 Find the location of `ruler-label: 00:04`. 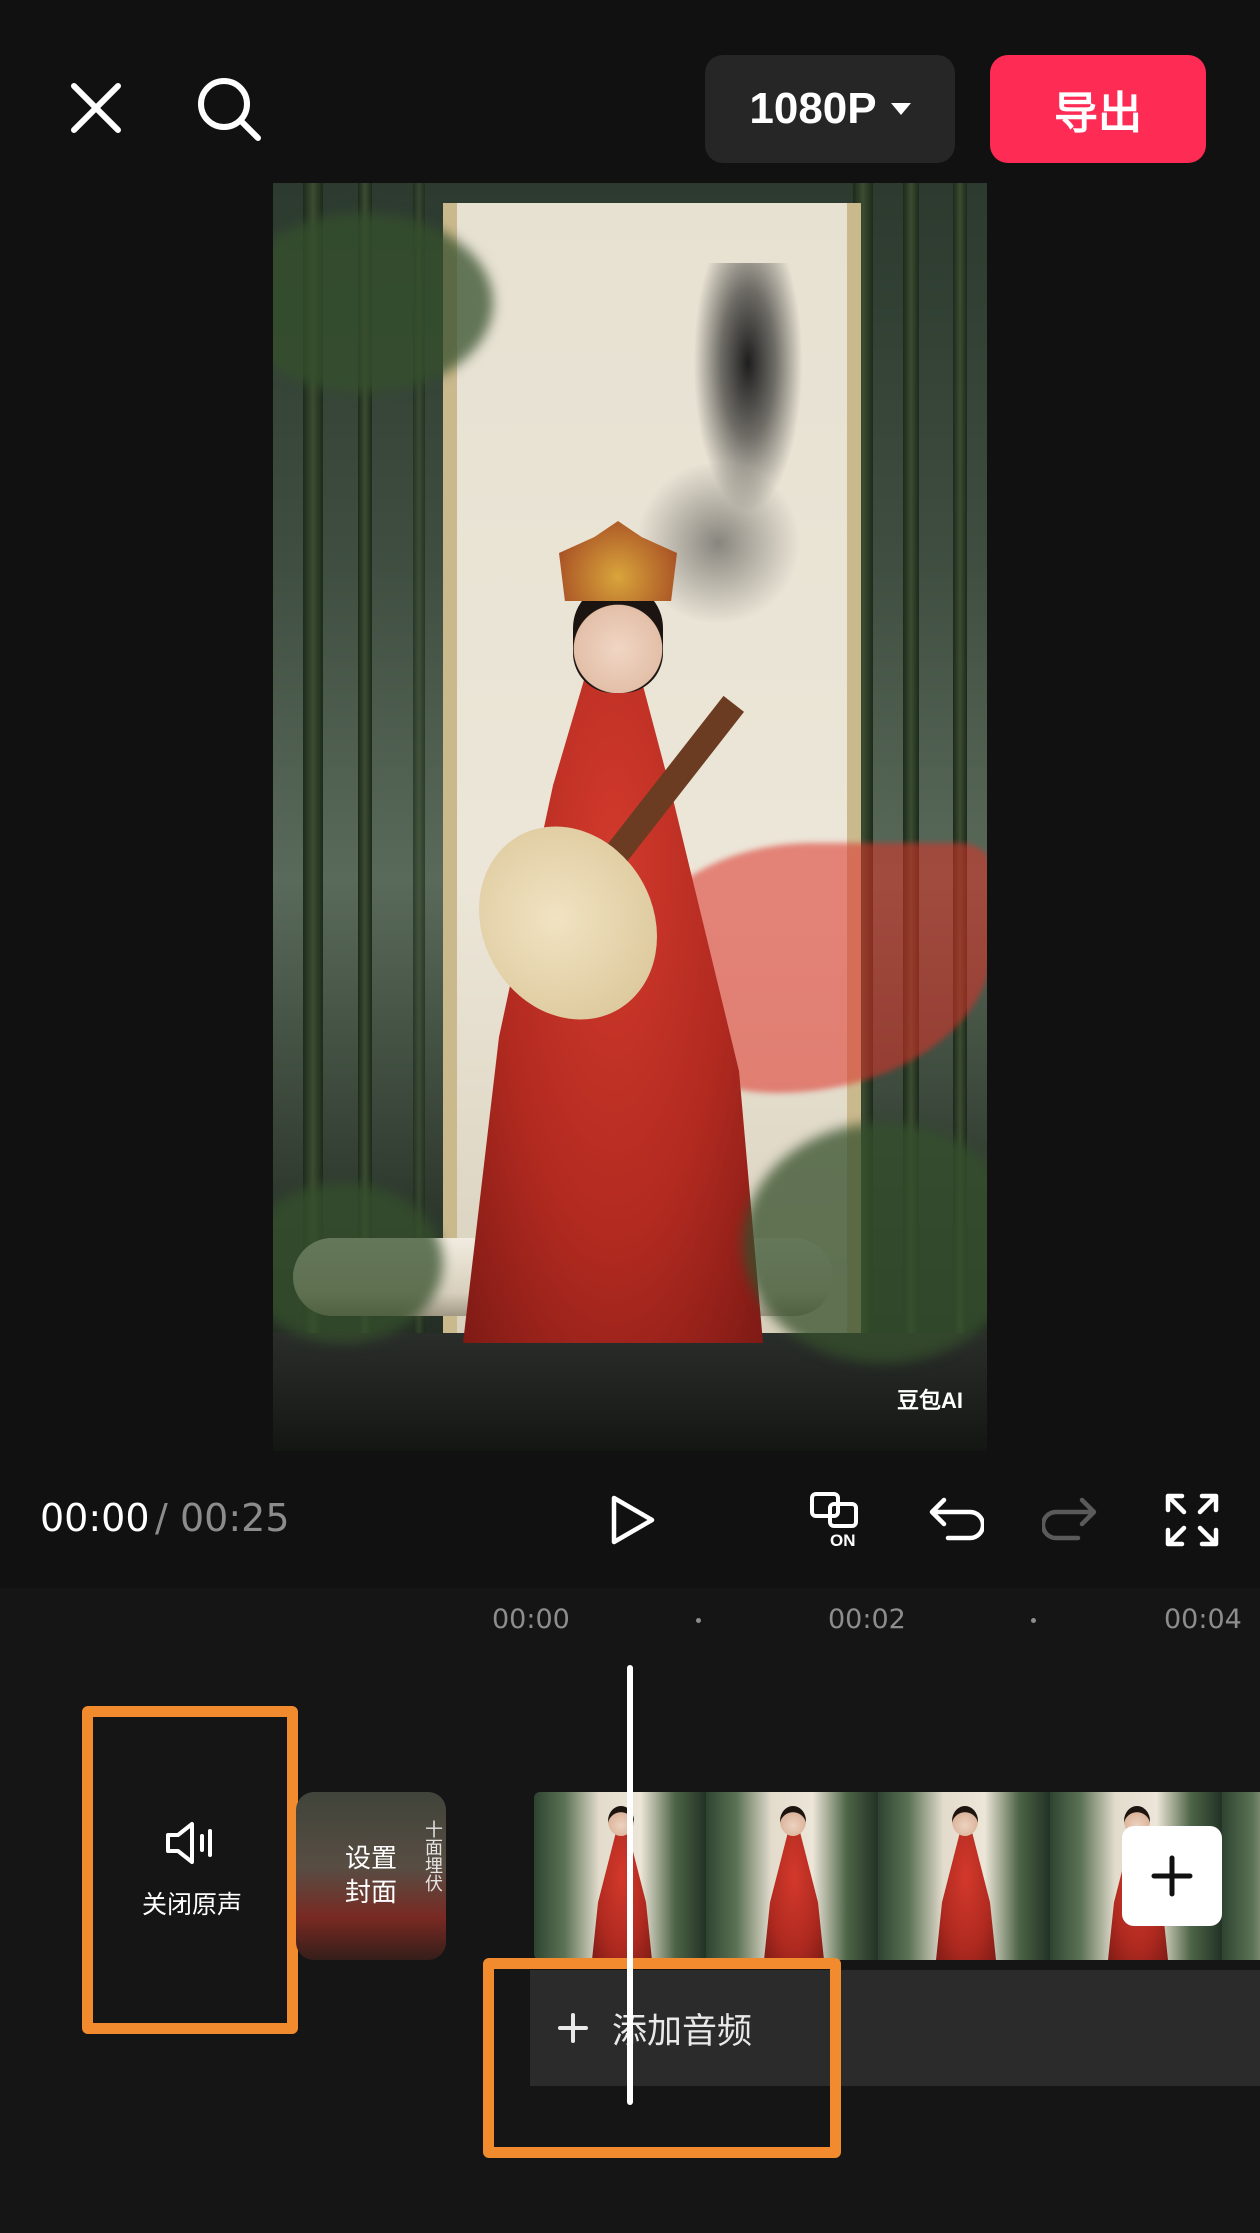

ruler-label: 00:04 is located at coordinates (1203, 1619).